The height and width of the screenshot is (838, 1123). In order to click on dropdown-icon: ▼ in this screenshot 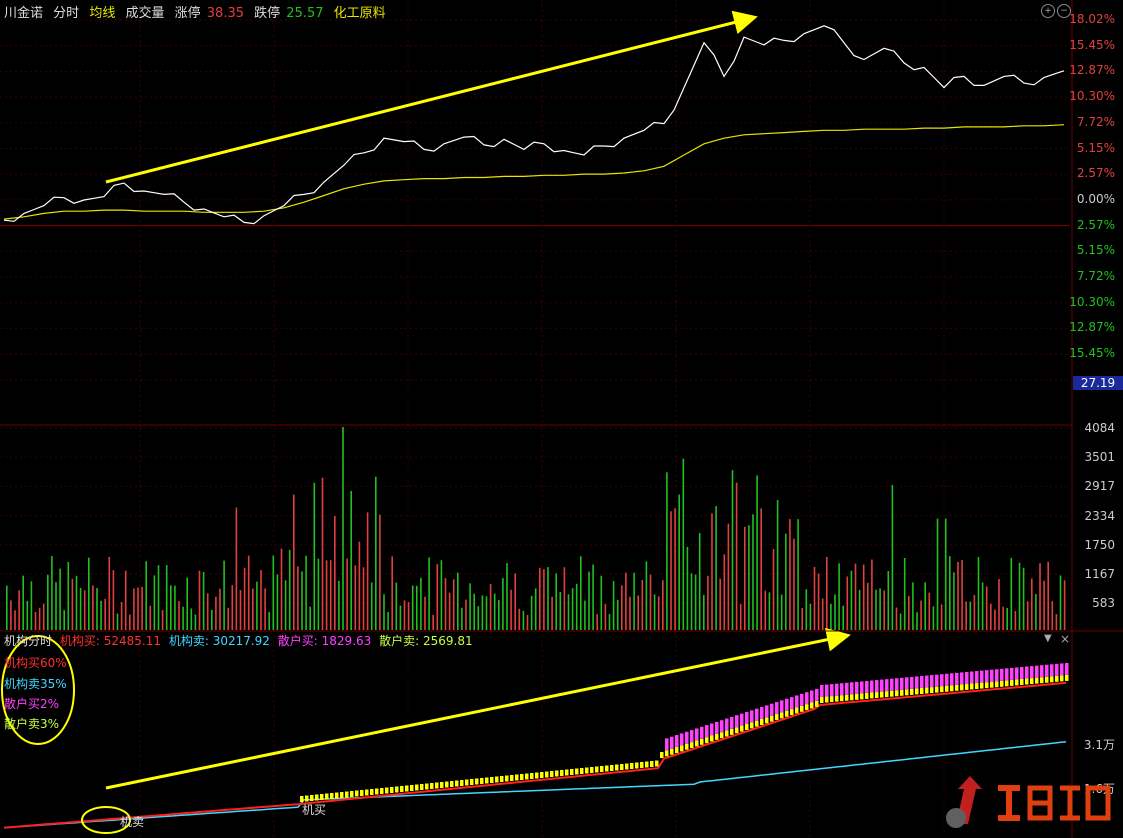, I will do `click(1048, 638)`.